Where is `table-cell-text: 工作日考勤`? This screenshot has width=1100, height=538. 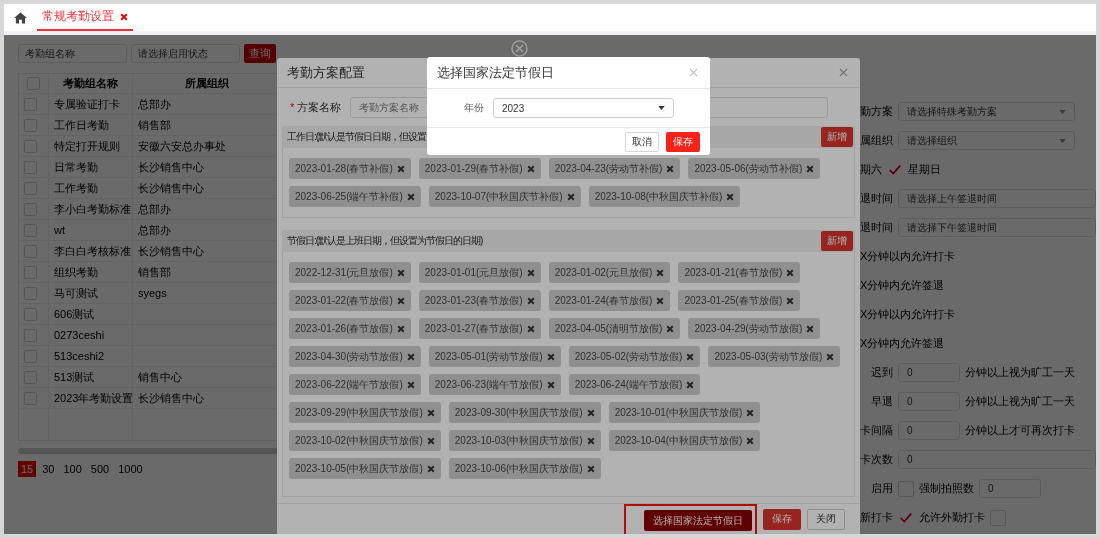
table-cell-text: 工作日考勤 is located at coordinates (81, 125).